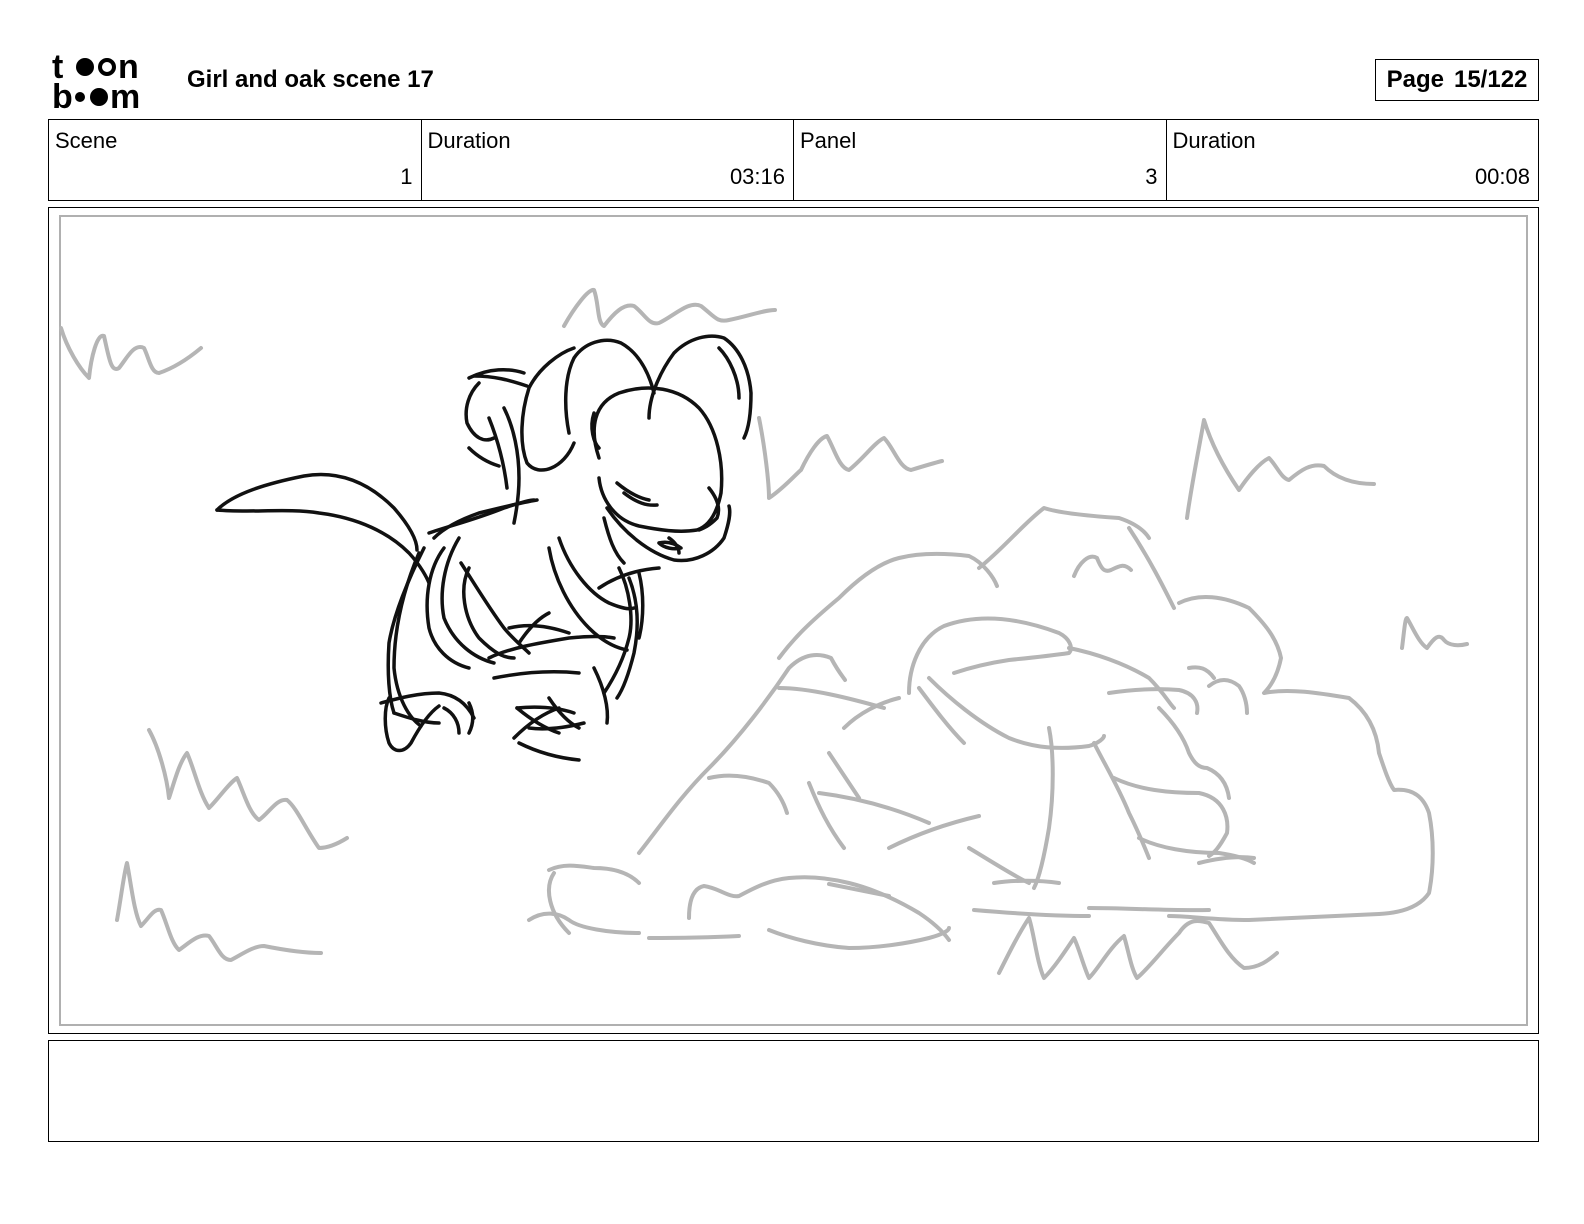  What do you see at coordinates (757, 176) in the screenshot?
I see `scene-duration-value: 03:16` at bounding box center [757, 176].